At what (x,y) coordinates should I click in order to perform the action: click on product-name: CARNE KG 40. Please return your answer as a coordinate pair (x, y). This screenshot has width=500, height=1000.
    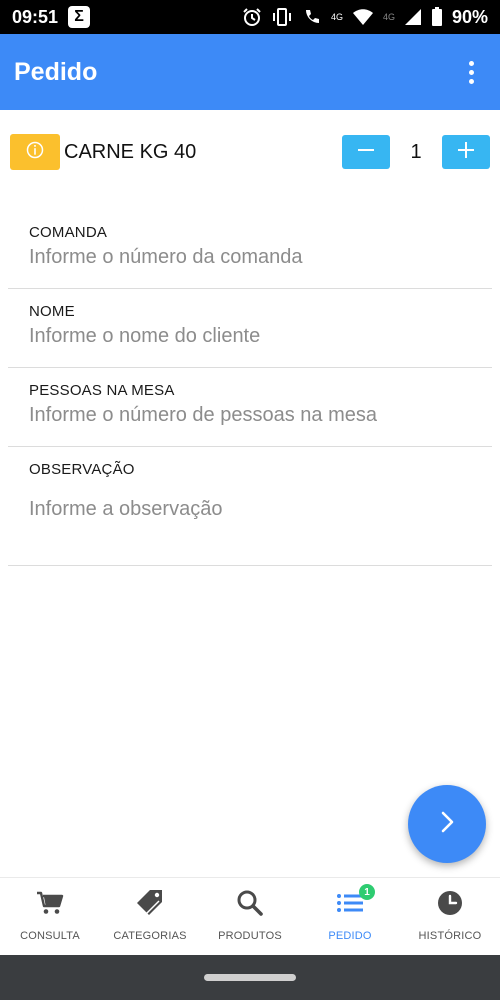
    Looking at the image, I should click on (130, 151).